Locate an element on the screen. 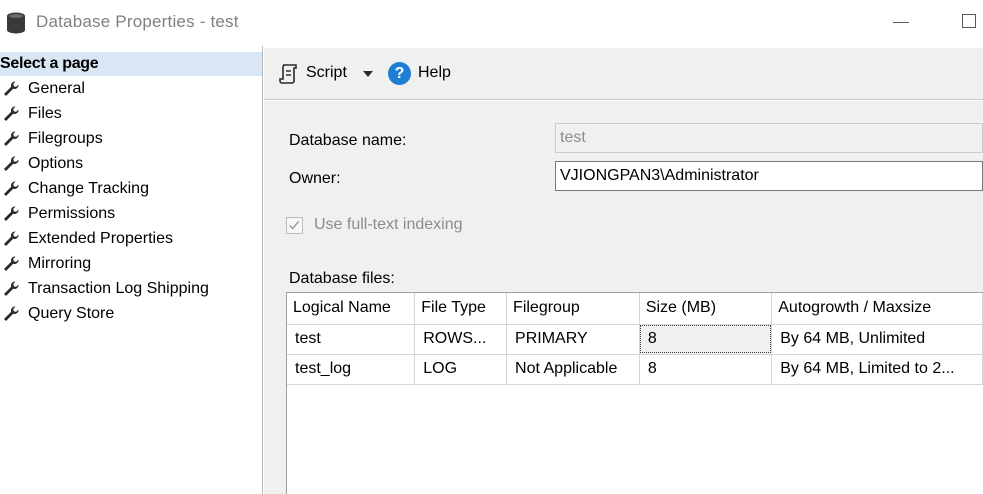  toolbar: Script ? Help is located at coordinates (623, 74).